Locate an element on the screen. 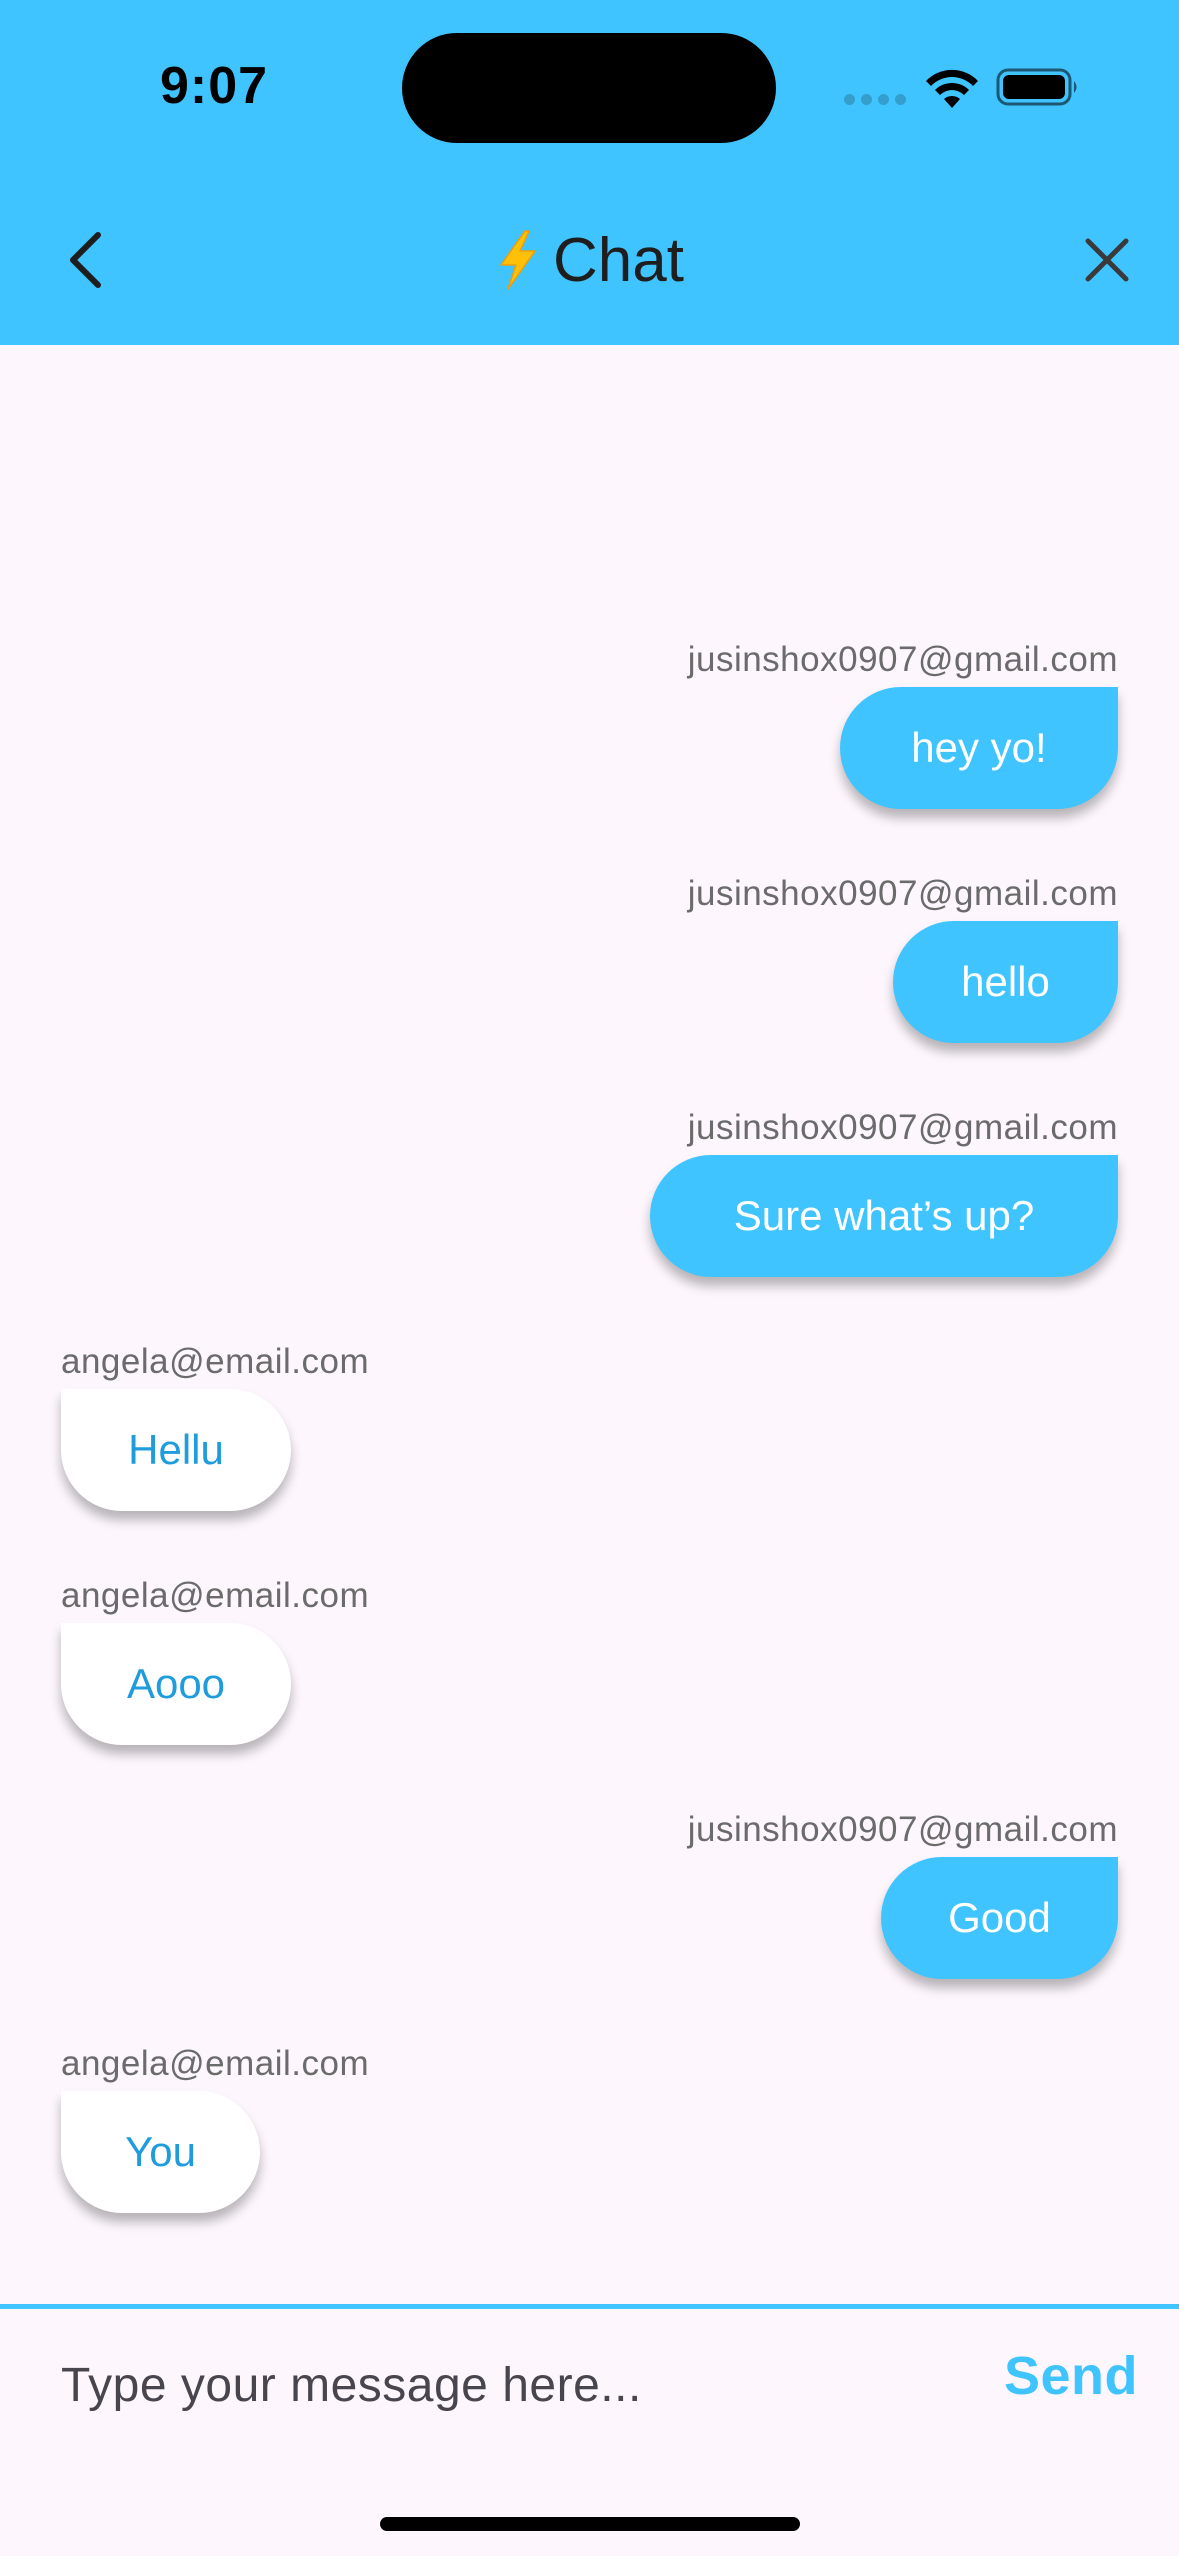 This screenshot has height=2556, width=1179. battery-icon is located at coordinates (1036, 87).